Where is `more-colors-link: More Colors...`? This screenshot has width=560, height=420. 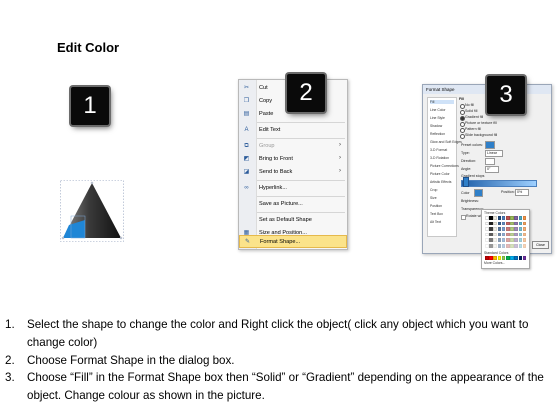
more-colors-link: More Colors... is located at coordinates (494, 263).